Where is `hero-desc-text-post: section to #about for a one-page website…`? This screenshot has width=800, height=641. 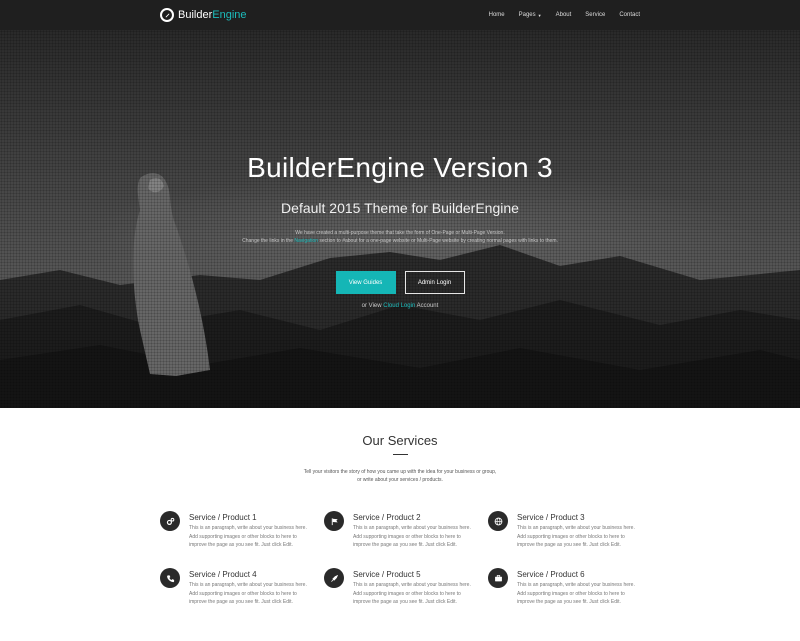 hero-desc-text-post: section to #about for a one-page website… is located at coordinates (438, 241).